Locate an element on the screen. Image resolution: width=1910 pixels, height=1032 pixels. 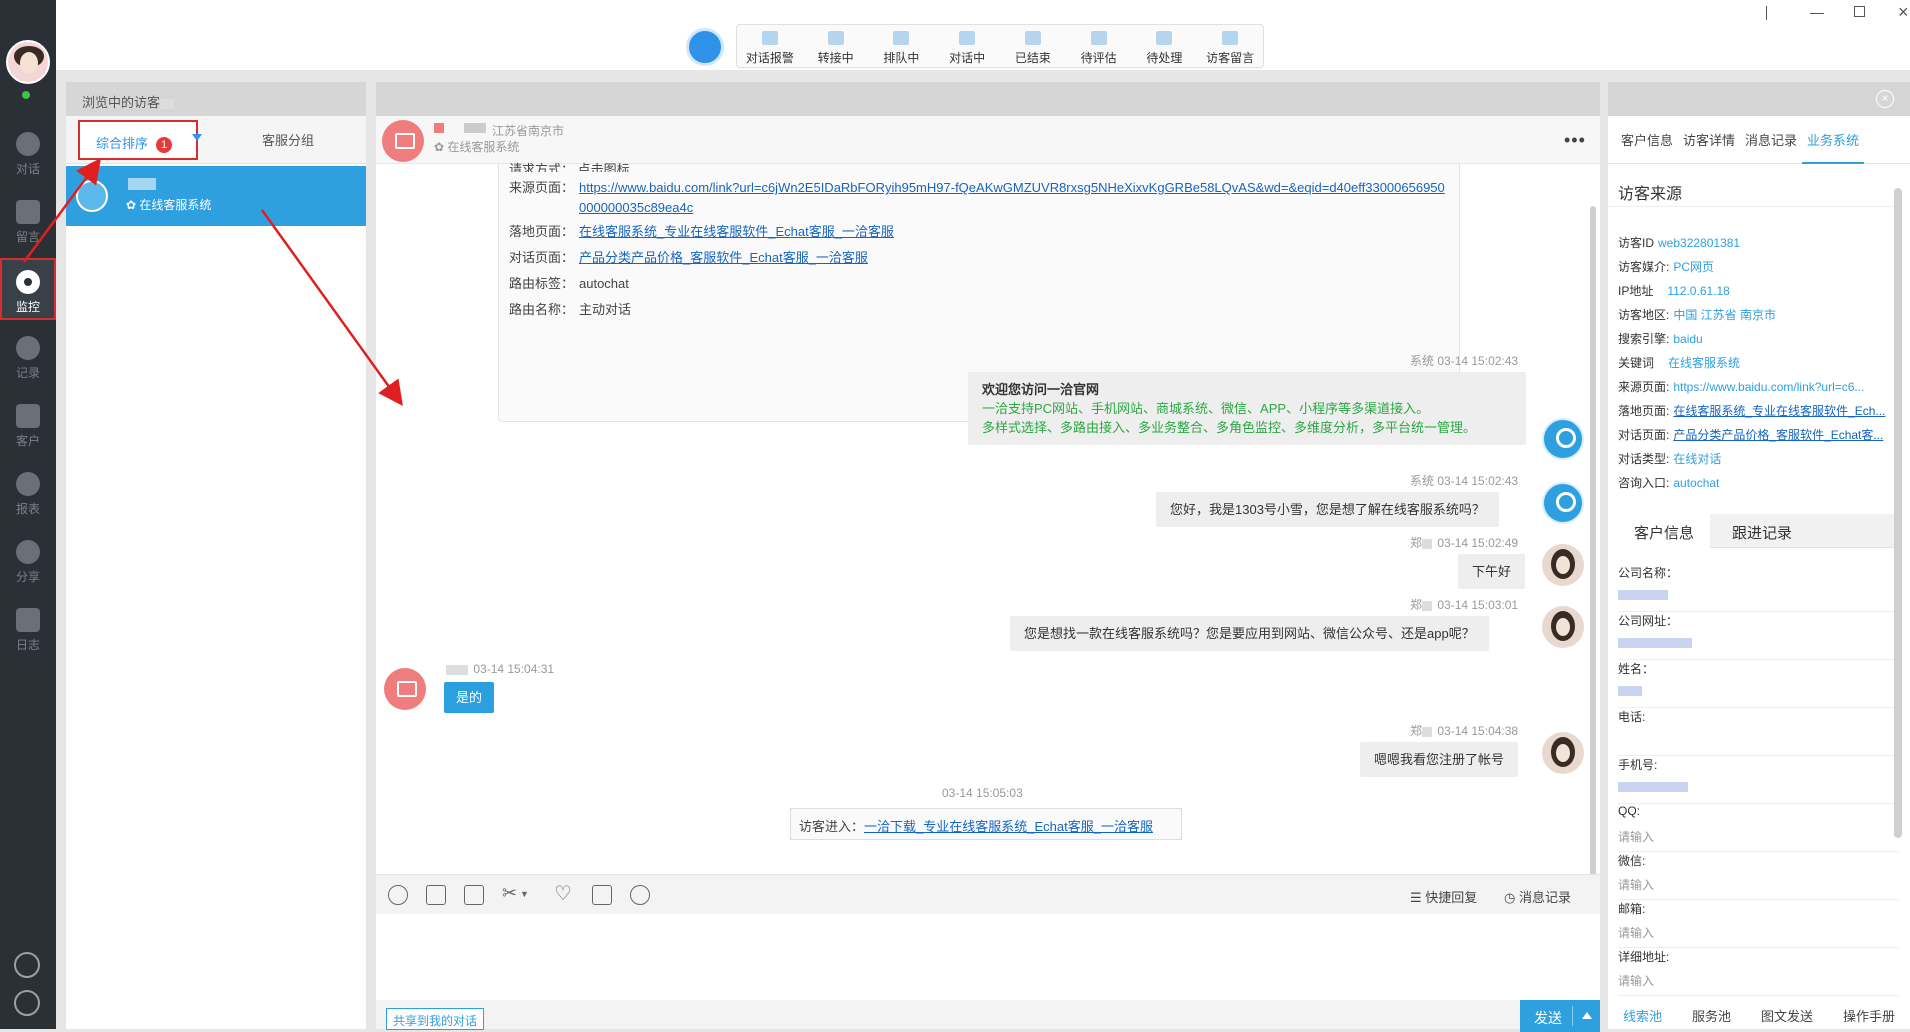
annotation-arrows is located at coordinates (212, 282).